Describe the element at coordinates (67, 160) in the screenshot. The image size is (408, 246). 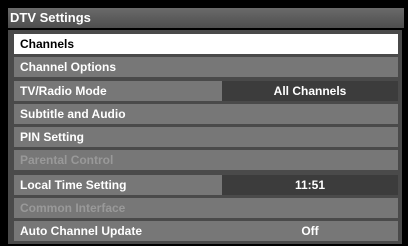
I see `menu-item-label: Parental Control` at that location.